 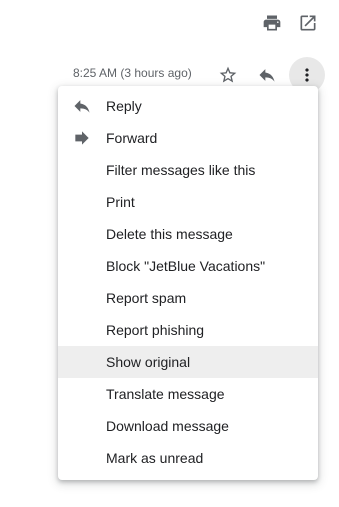 What do you see at coordinates (169, 234) in the screenshot?
I see `menu-item-label: Delete this message` at bounding box center [169, 234].